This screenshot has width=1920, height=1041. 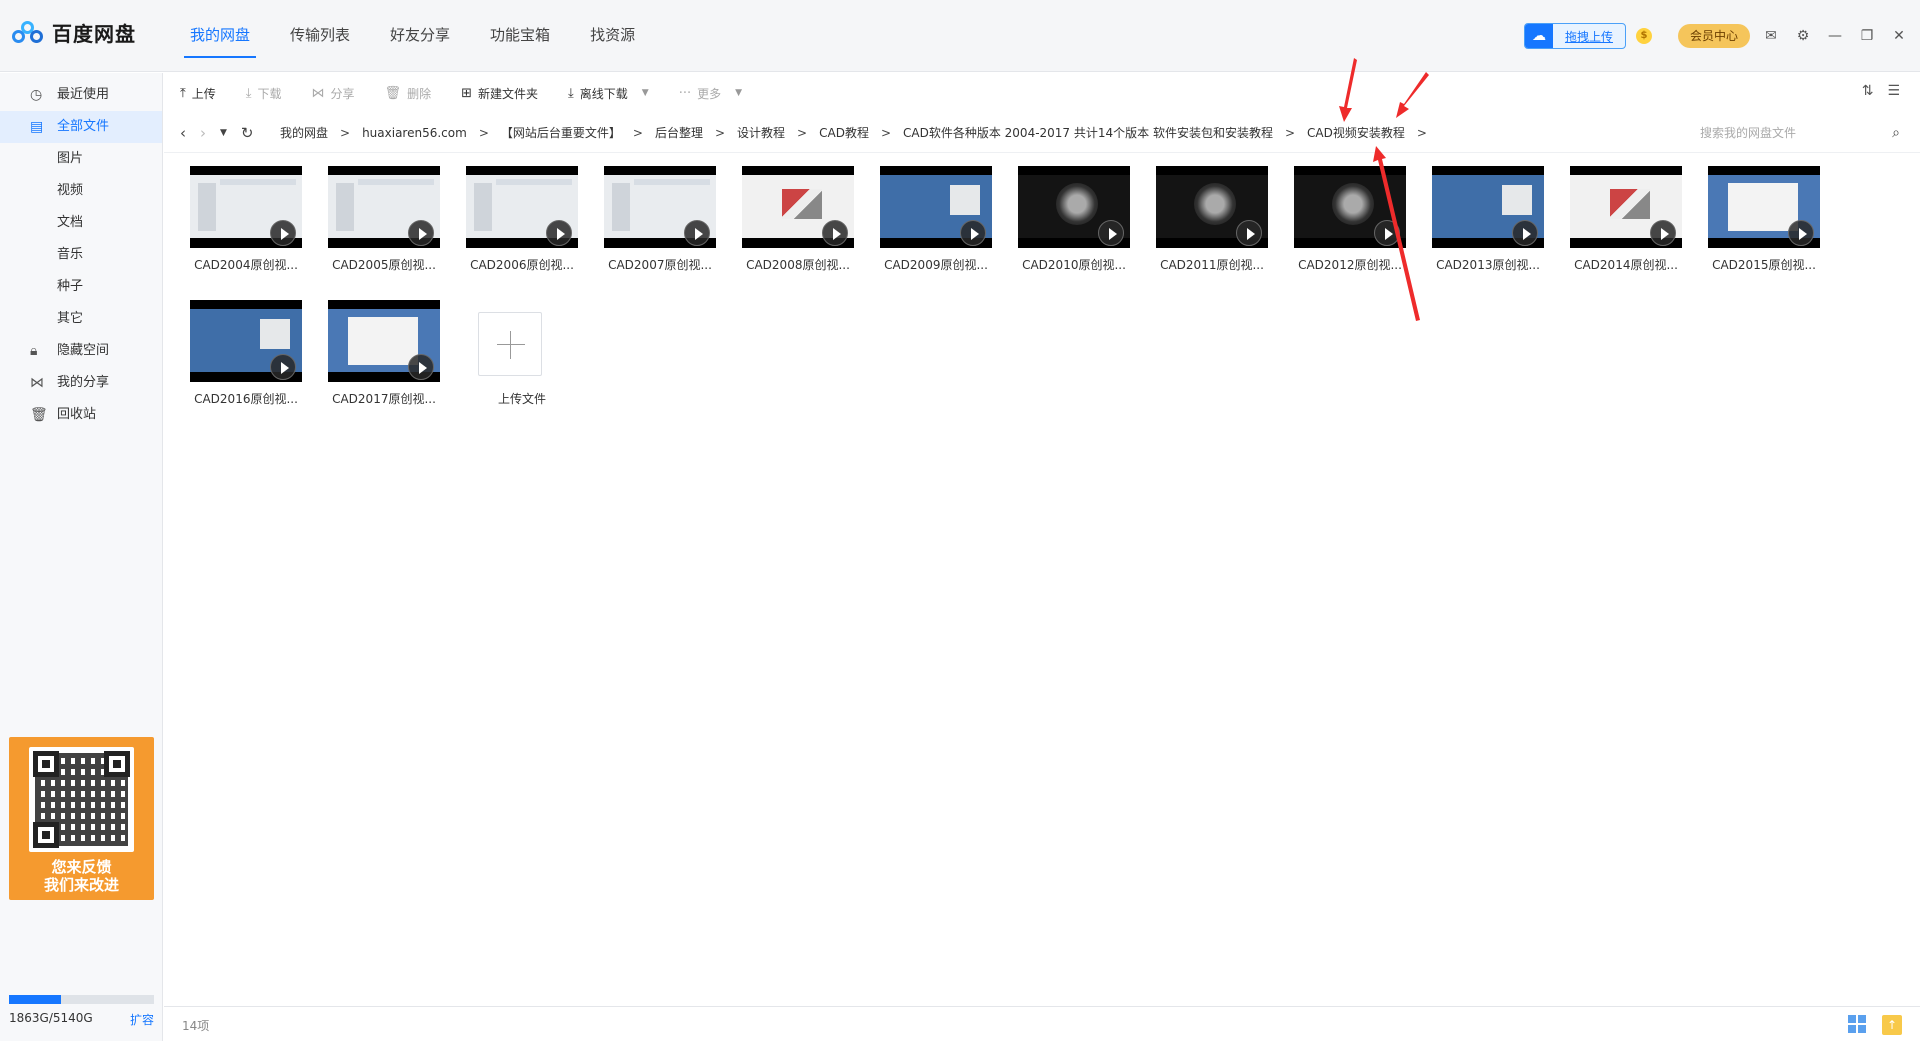 I want to click on app-logo: 百度网盘, so click(x=74, y=32).